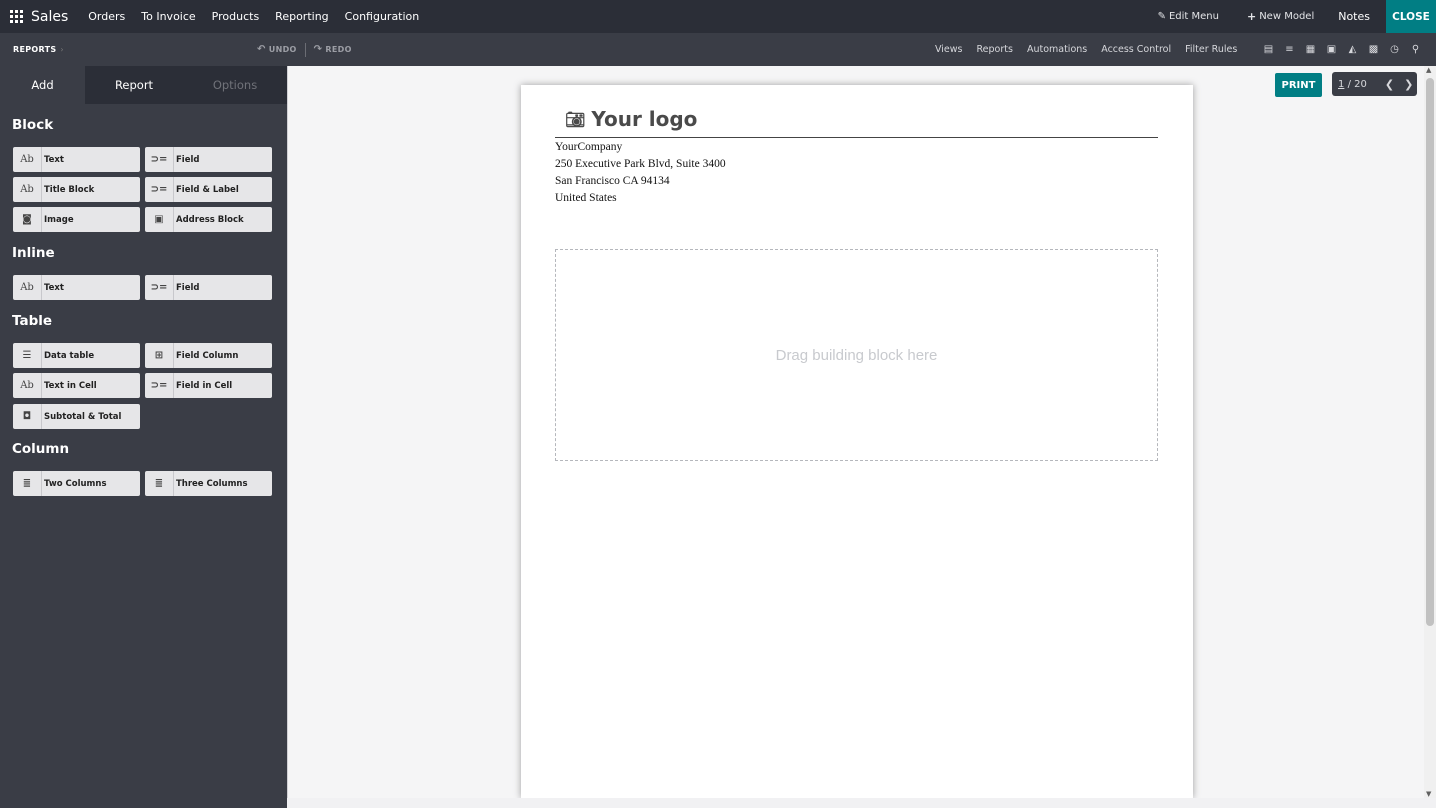 The image size is (1436, 808). What do you see at coordinates (1411, 16) in the screenshot?
I see `close-button: CLOSE` at bounding box center [1411, 16].